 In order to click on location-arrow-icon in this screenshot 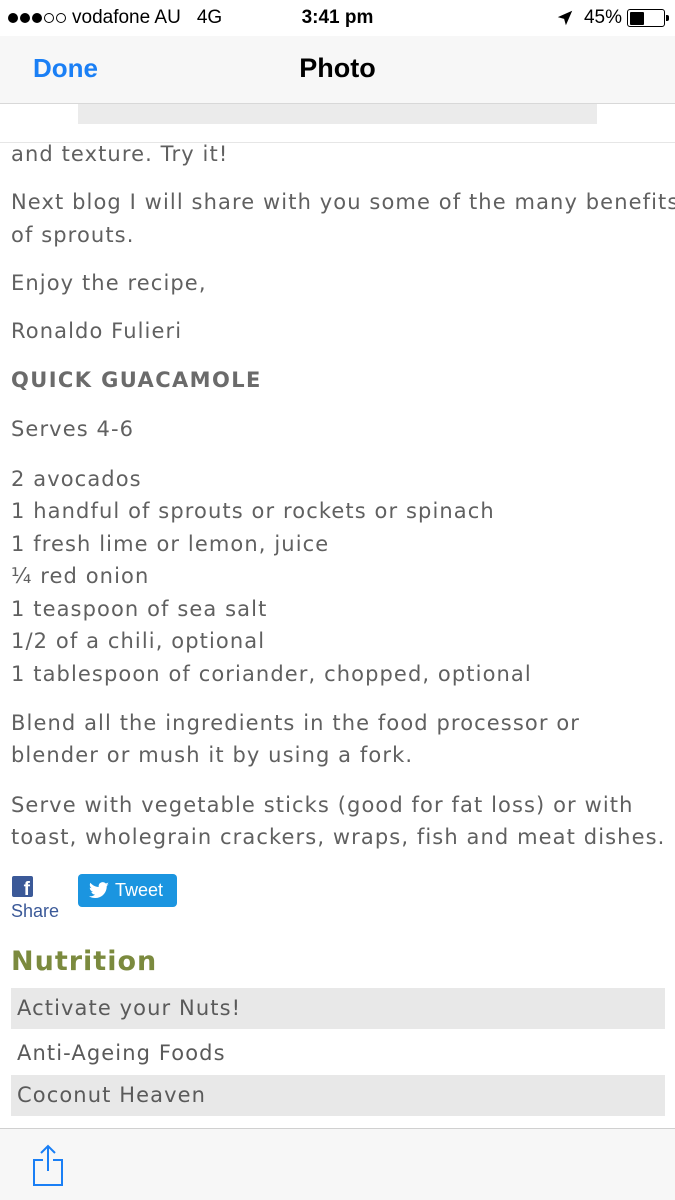, I will do `click(565, 18)`.